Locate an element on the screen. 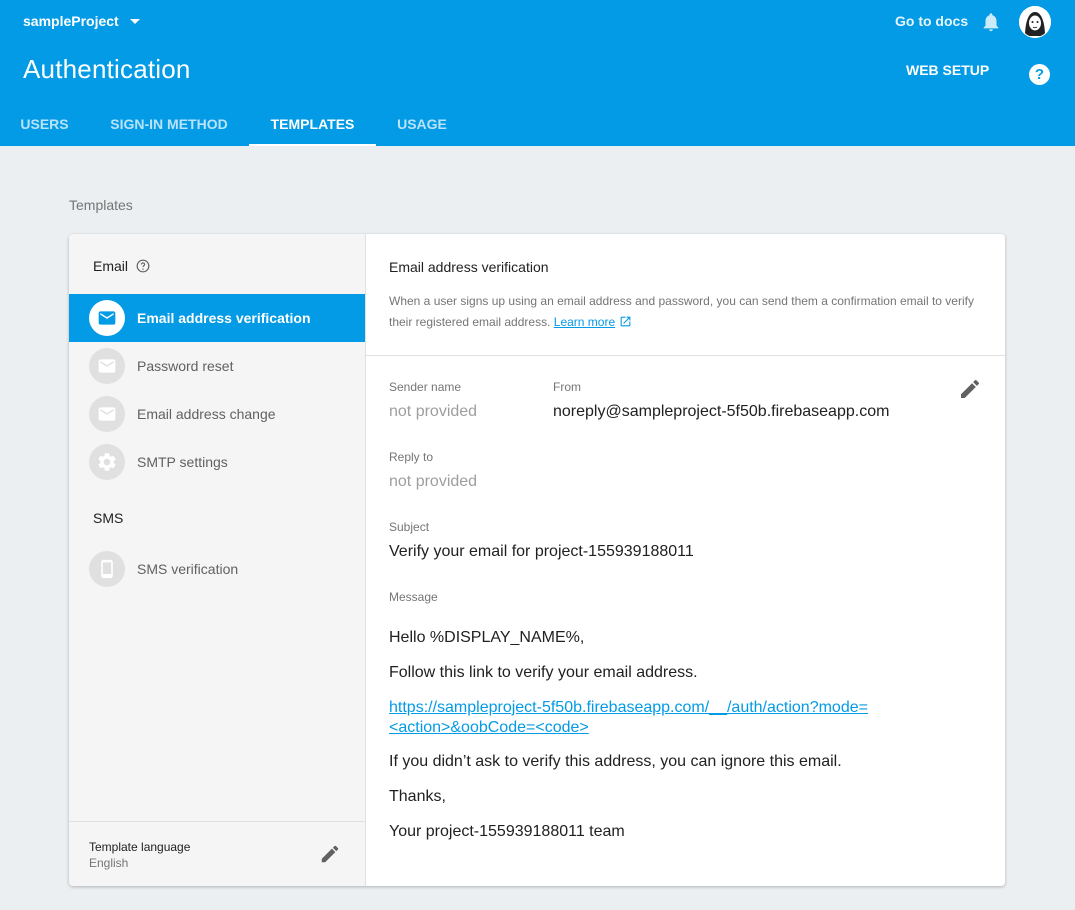 The height and width of the screenshot is (910, 1075). sidebar-item-password-reset: Password reset is located at coordinates (217, 366).